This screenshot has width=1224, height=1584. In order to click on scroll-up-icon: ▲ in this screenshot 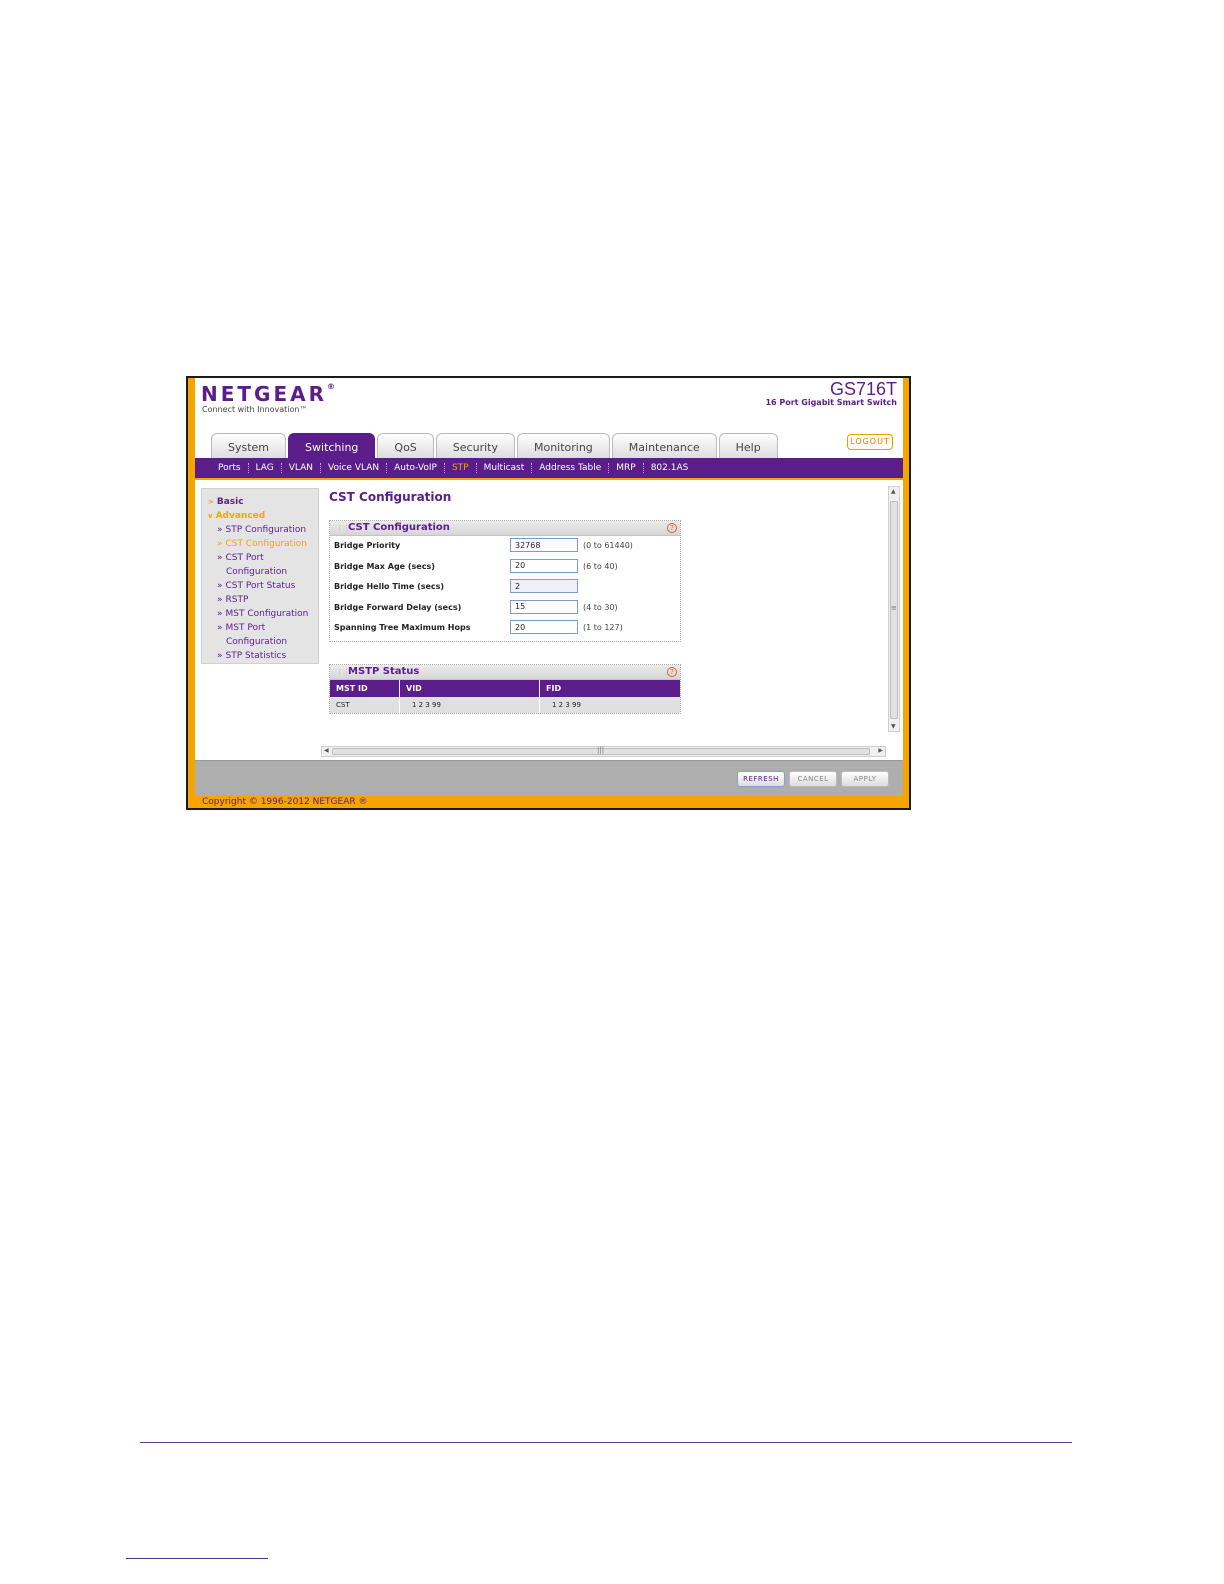, I will do `click(893, 491)`.